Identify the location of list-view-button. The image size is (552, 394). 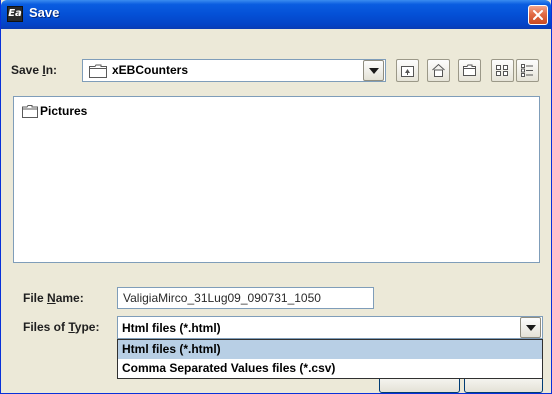
(502, 70).